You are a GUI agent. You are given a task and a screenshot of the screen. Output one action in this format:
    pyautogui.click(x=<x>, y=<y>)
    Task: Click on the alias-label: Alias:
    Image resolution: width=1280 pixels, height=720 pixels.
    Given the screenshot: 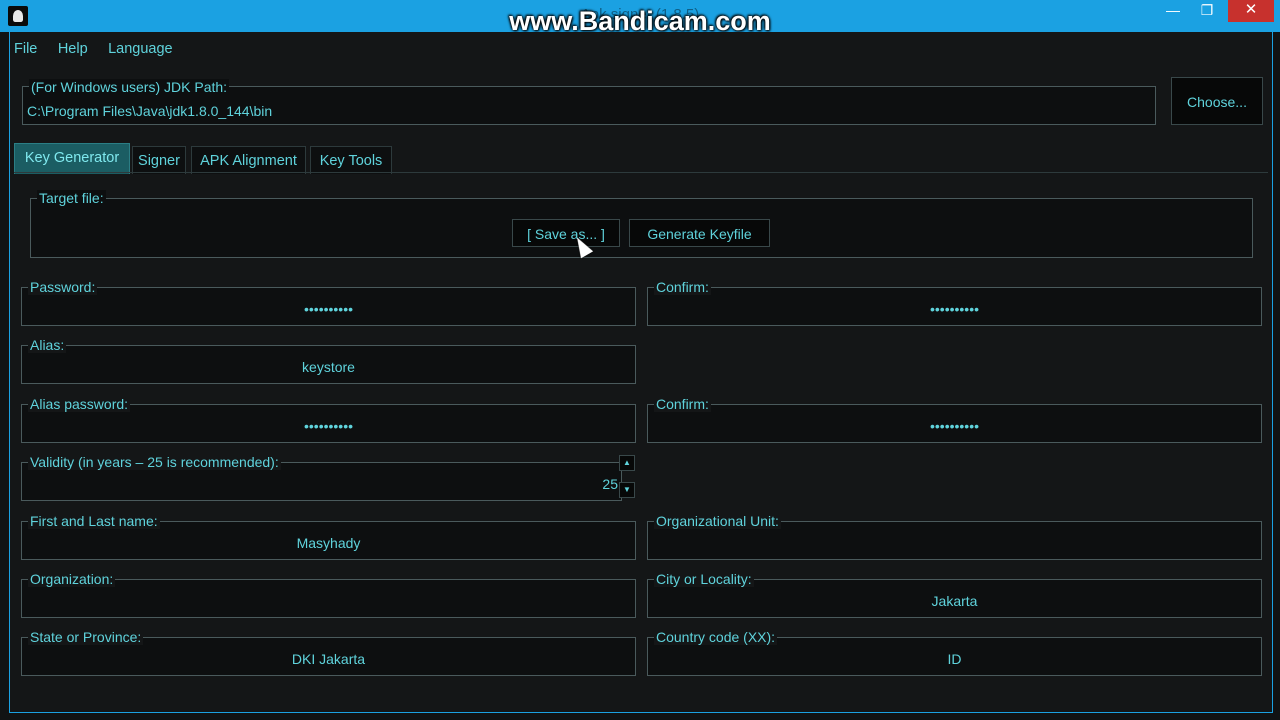 What is the action you would take?
    pyautogui.click(x=47, y=345)
    